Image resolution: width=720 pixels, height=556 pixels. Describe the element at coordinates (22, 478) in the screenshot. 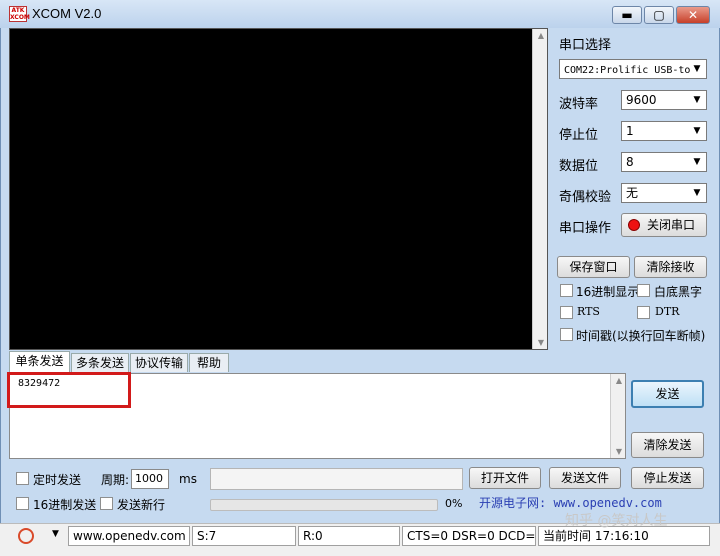

I see `timed-send-checkbox` at that location.